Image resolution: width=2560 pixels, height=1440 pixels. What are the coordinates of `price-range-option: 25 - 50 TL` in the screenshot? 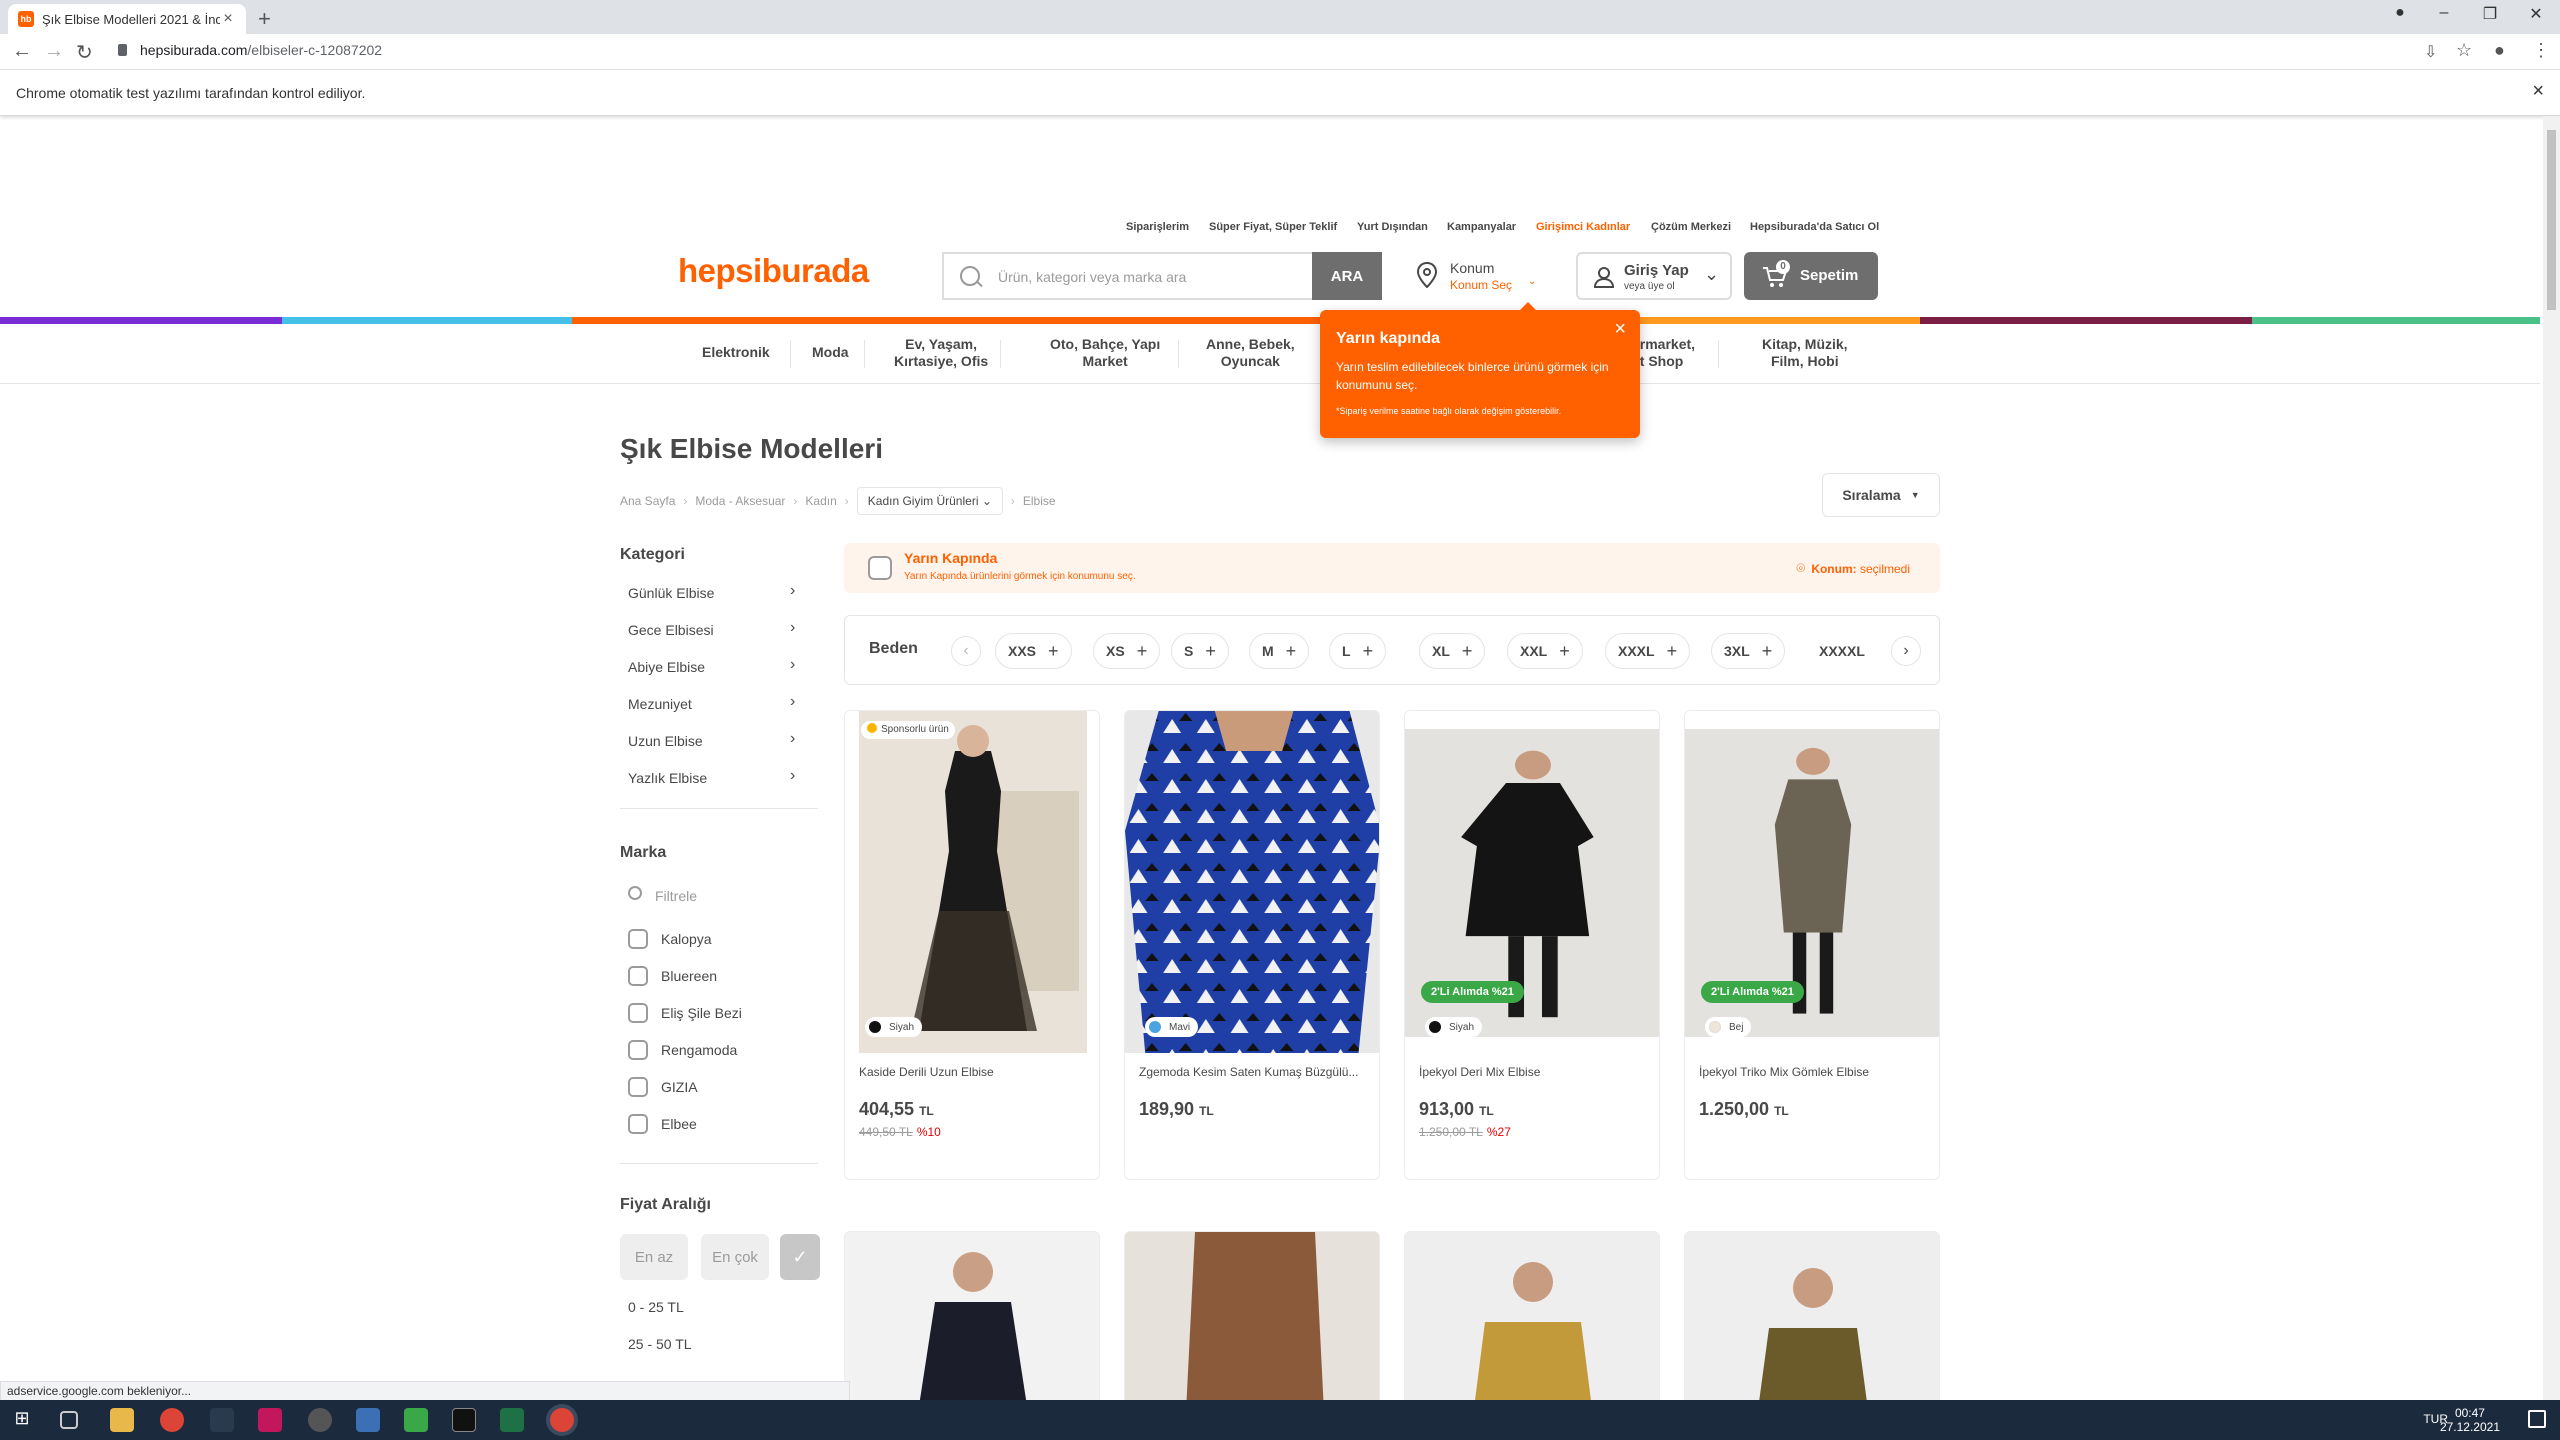 It's located at (660, 1344).